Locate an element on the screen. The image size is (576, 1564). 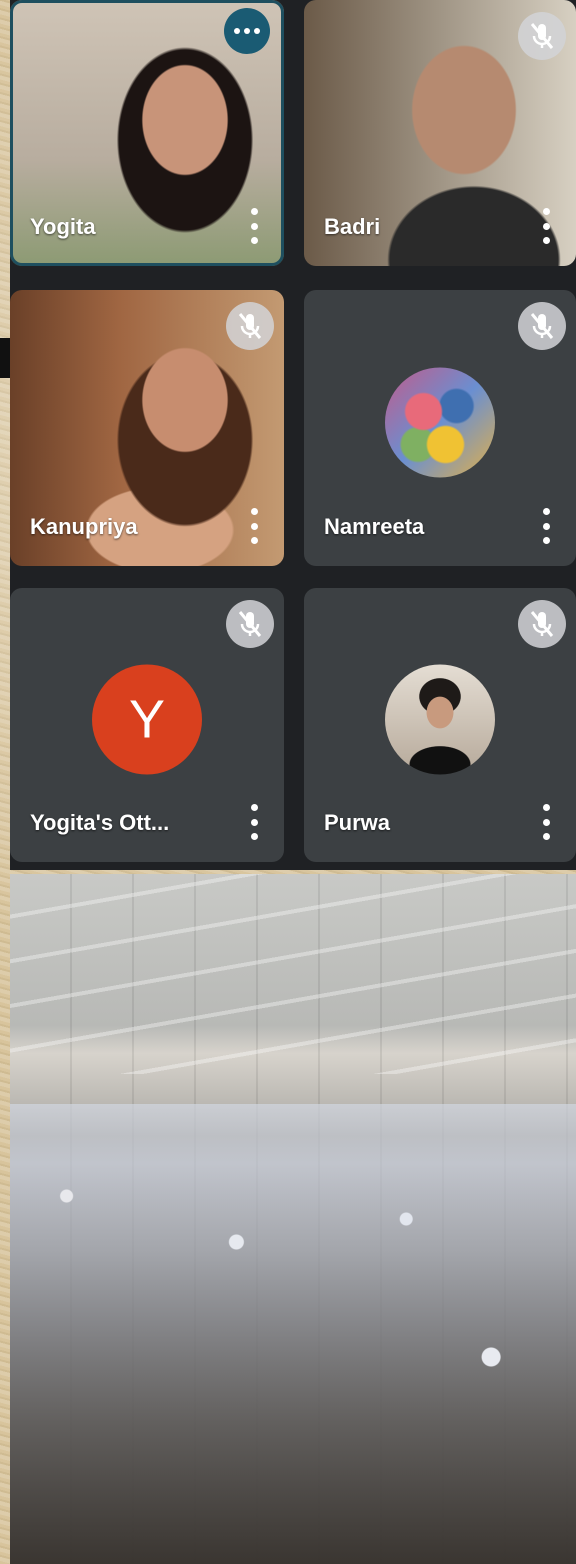
avatar: Y is located at coordinates (147, 719).